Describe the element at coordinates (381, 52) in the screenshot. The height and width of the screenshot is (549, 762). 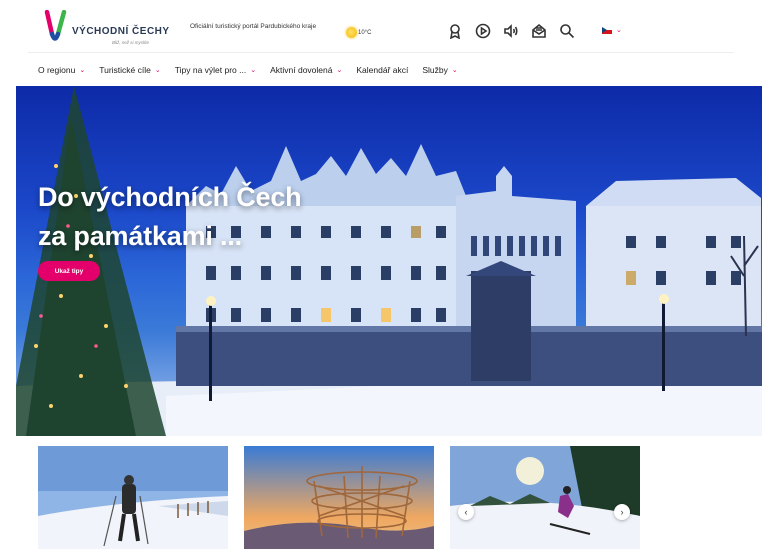
I see `header-divider` at that location.